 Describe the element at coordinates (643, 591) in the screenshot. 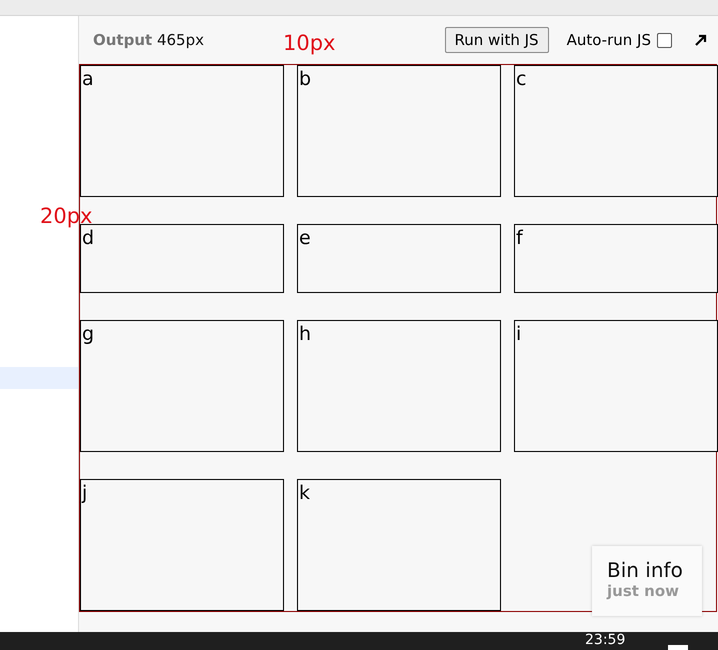

I see `bin-info-time: just now` at that location.